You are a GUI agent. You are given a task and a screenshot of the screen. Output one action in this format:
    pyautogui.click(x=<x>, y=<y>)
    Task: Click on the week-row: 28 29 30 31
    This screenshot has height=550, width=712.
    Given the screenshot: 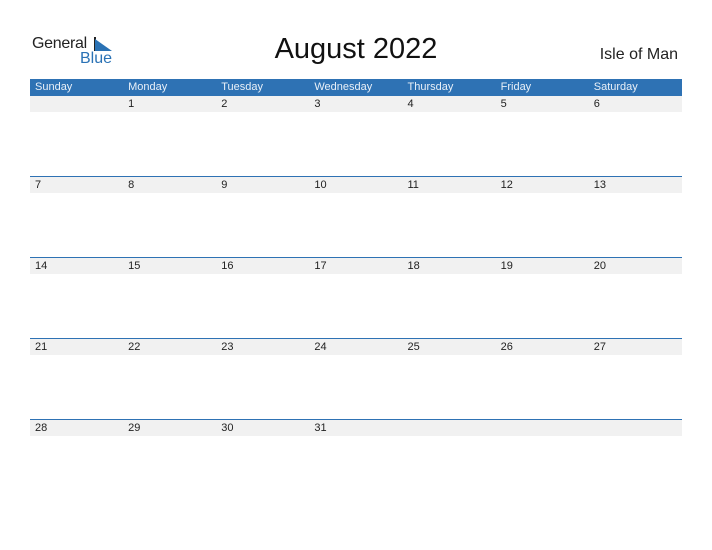 What is the action you would take?
    pyautogui.click(x=356, y=459)
    